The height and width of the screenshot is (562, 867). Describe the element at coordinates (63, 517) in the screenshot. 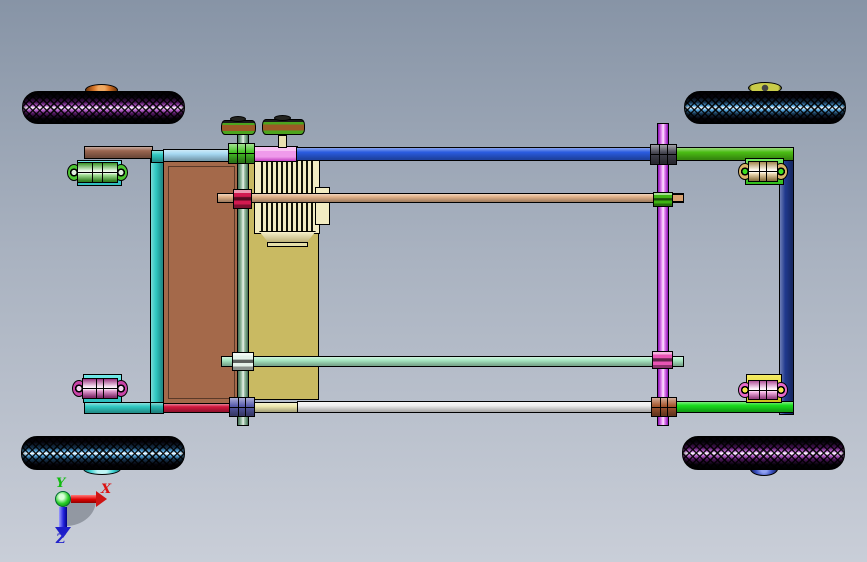

I see `axis-z-arrow` at that location.